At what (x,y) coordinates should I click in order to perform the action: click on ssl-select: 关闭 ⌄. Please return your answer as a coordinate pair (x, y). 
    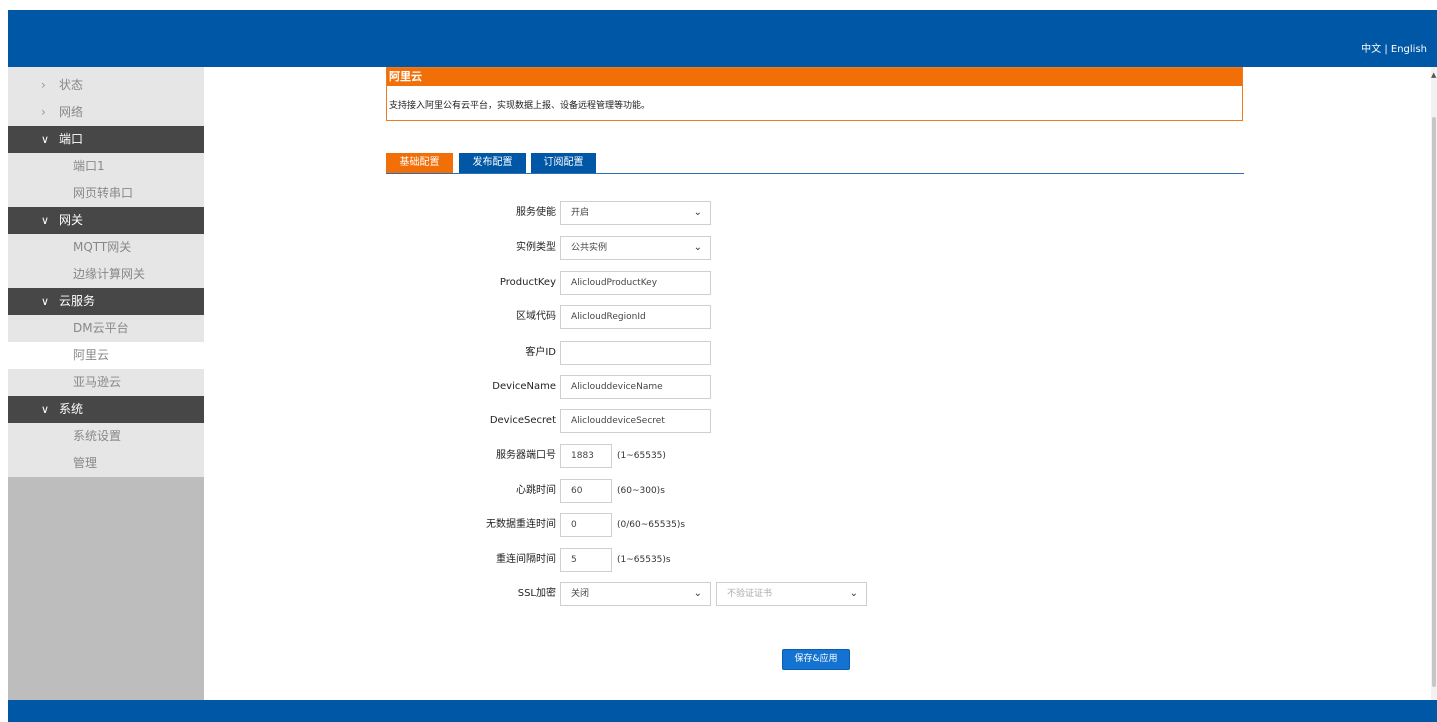
    Looking at the image, I should click on (635, 594).